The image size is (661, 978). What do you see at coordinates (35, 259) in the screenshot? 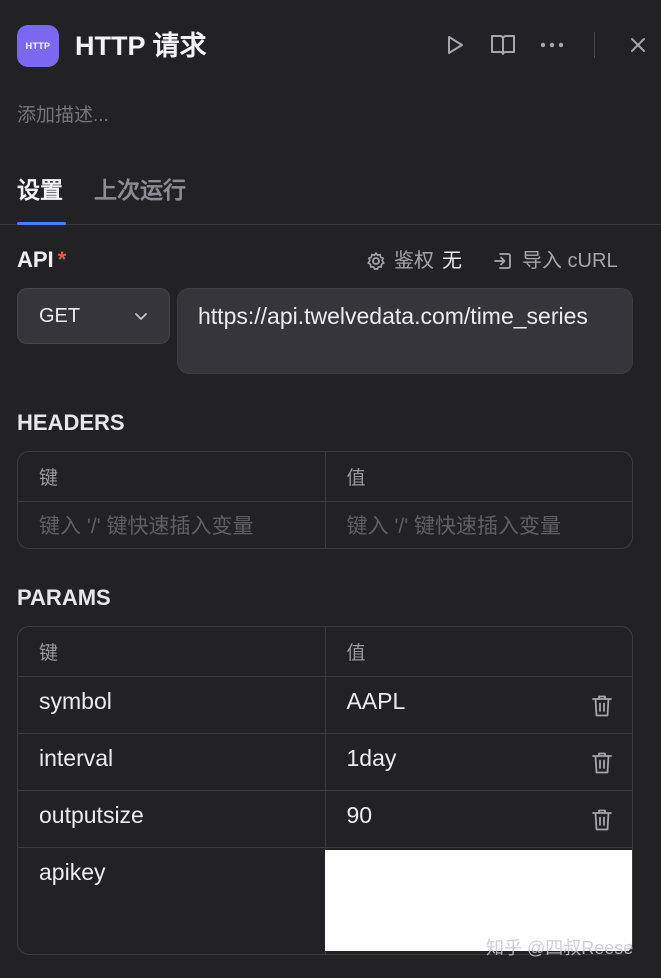
I see `api-label-text: API` at bounding box center [35, 259].